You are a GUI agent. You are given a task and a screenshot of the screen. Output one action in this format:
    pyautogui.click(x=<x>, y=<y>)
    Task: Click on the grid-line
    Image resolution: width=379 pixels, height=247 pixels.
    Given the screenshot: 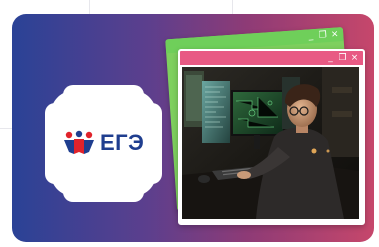 What is the action you would take?
    pyautogui.click(x=6, y=128)
    